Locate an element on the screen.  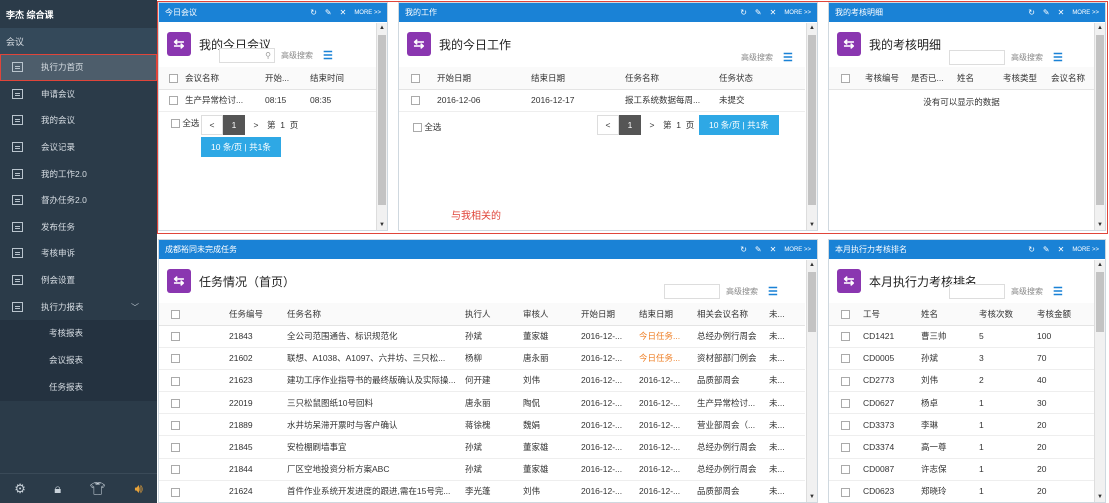
col-header: 结束日期 is located at coordinates (668, 314).